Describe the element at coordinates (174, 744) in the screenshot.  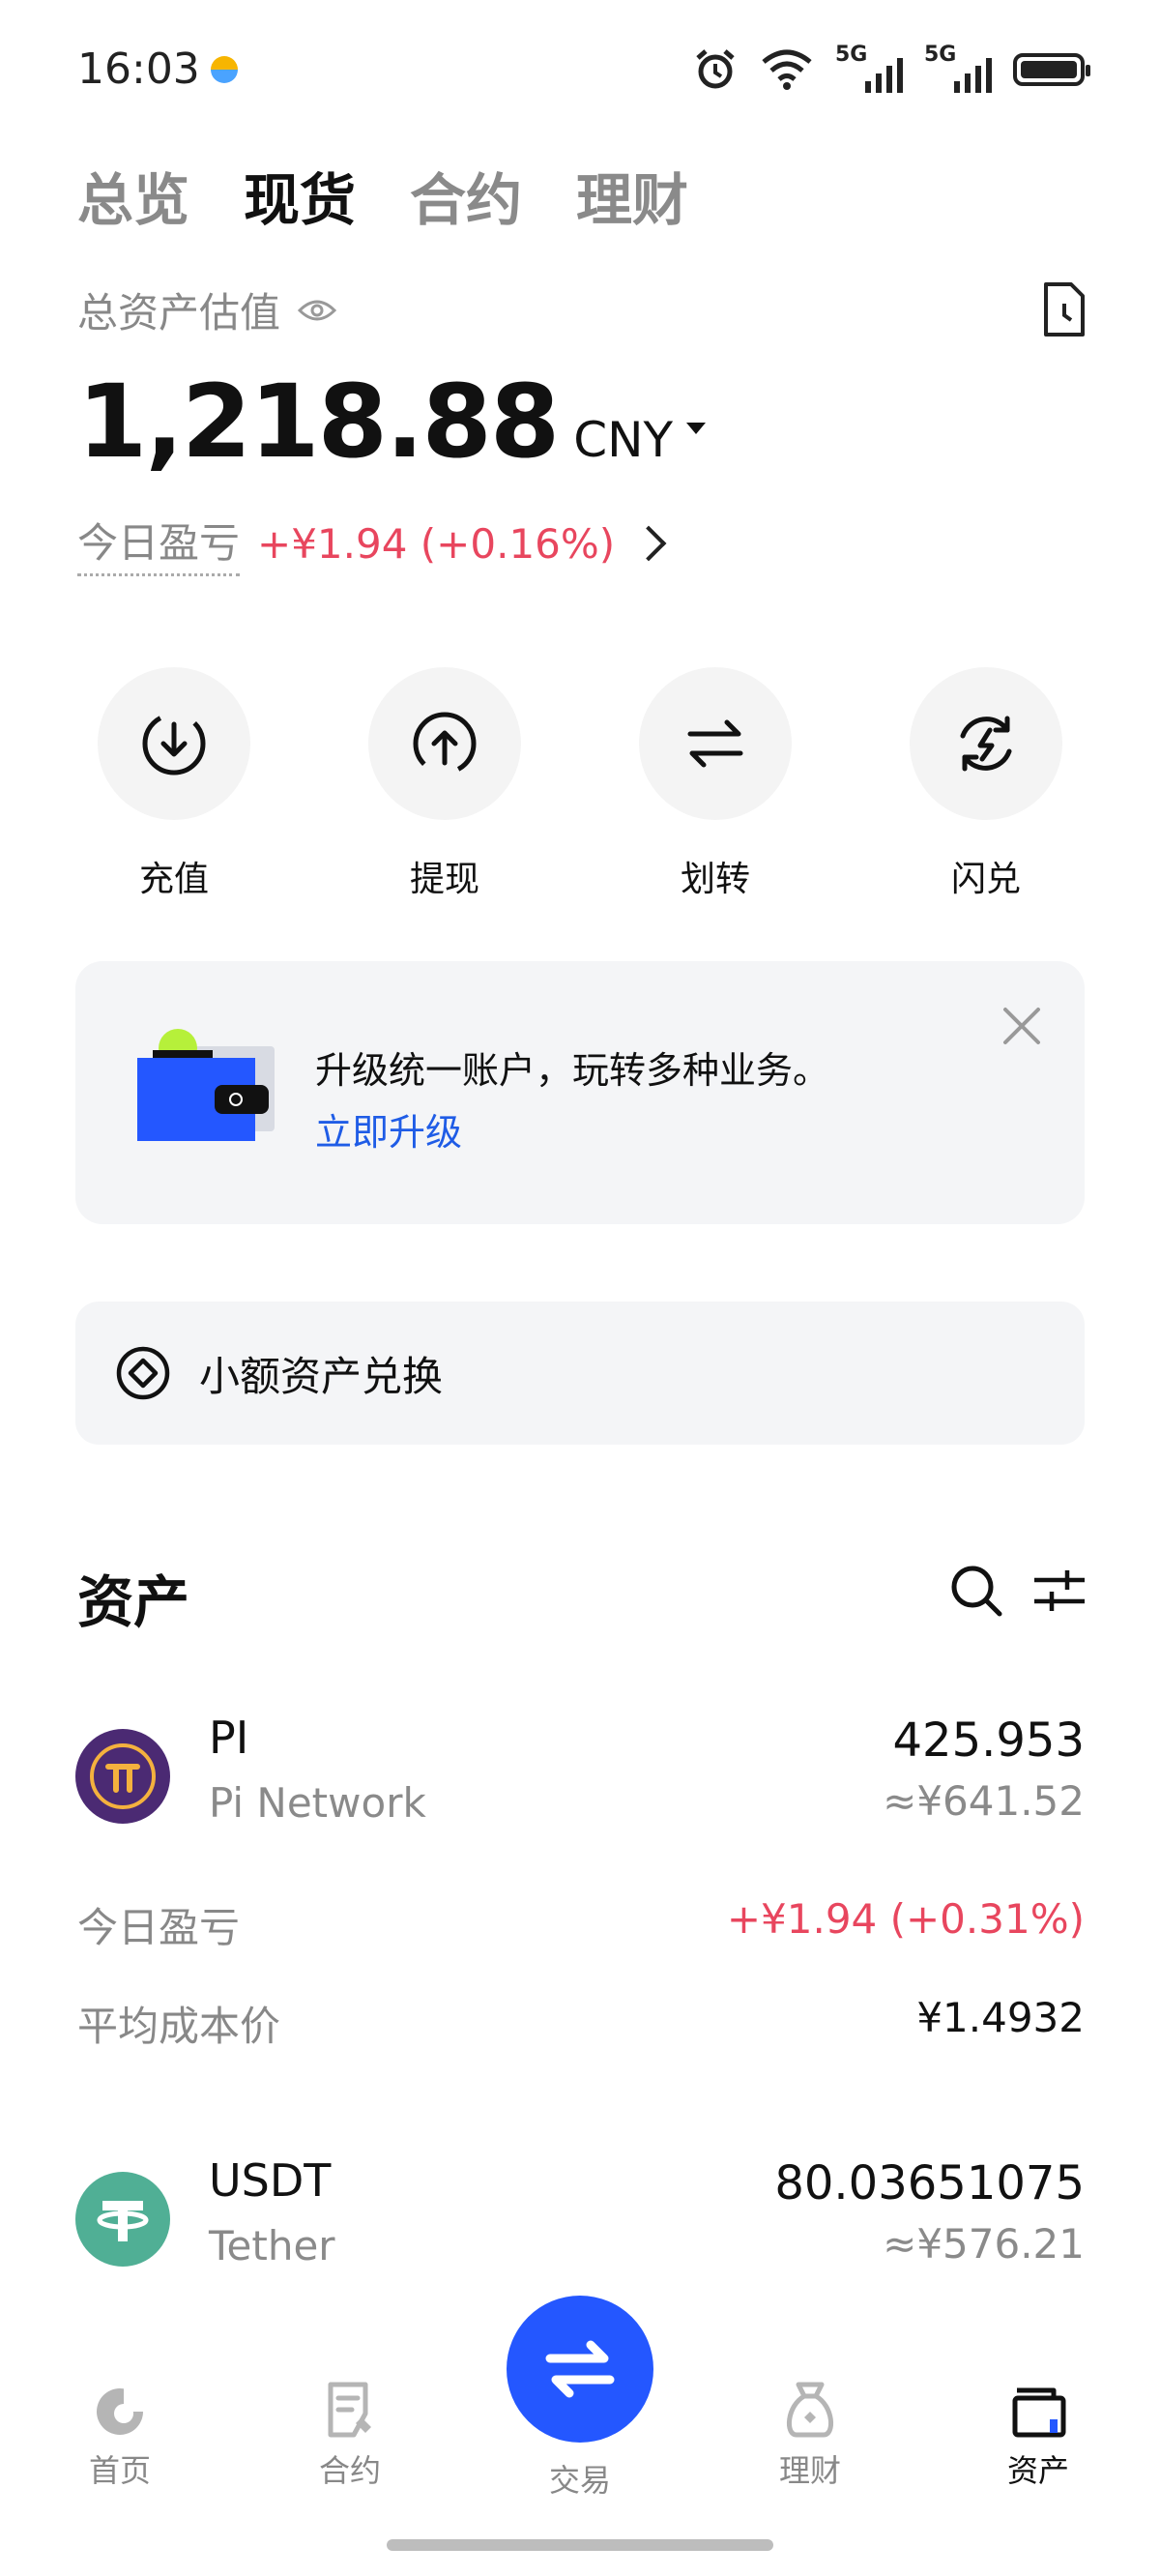
I see `deposit-icon` at that location.